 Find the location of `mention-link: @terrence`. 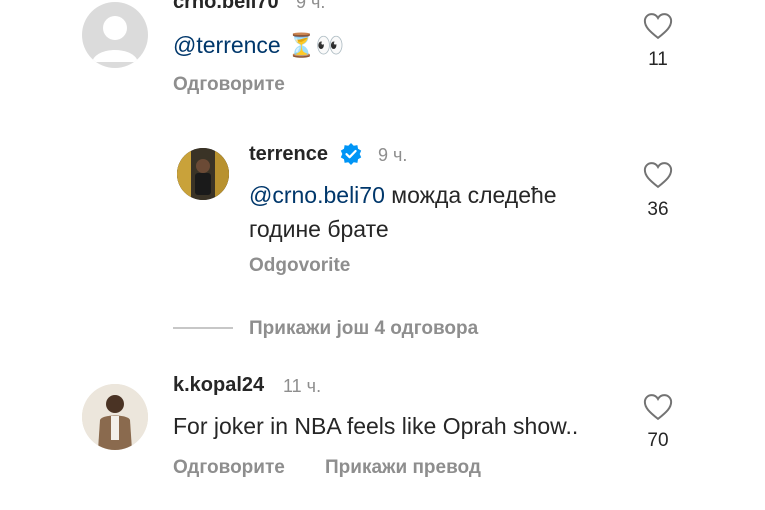

mention-link: @terrence is located at coordinates (227, 45).